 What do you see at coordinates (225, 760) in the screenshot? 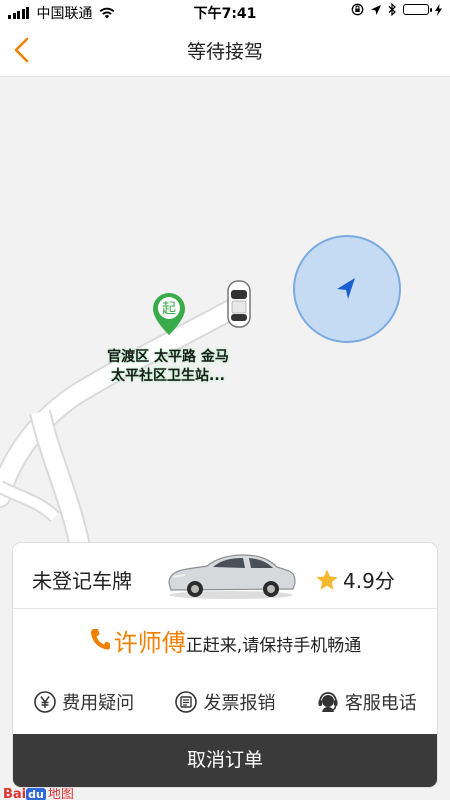
I see `cancel-order-button: 取消订单` at bounding box center [225, 760].